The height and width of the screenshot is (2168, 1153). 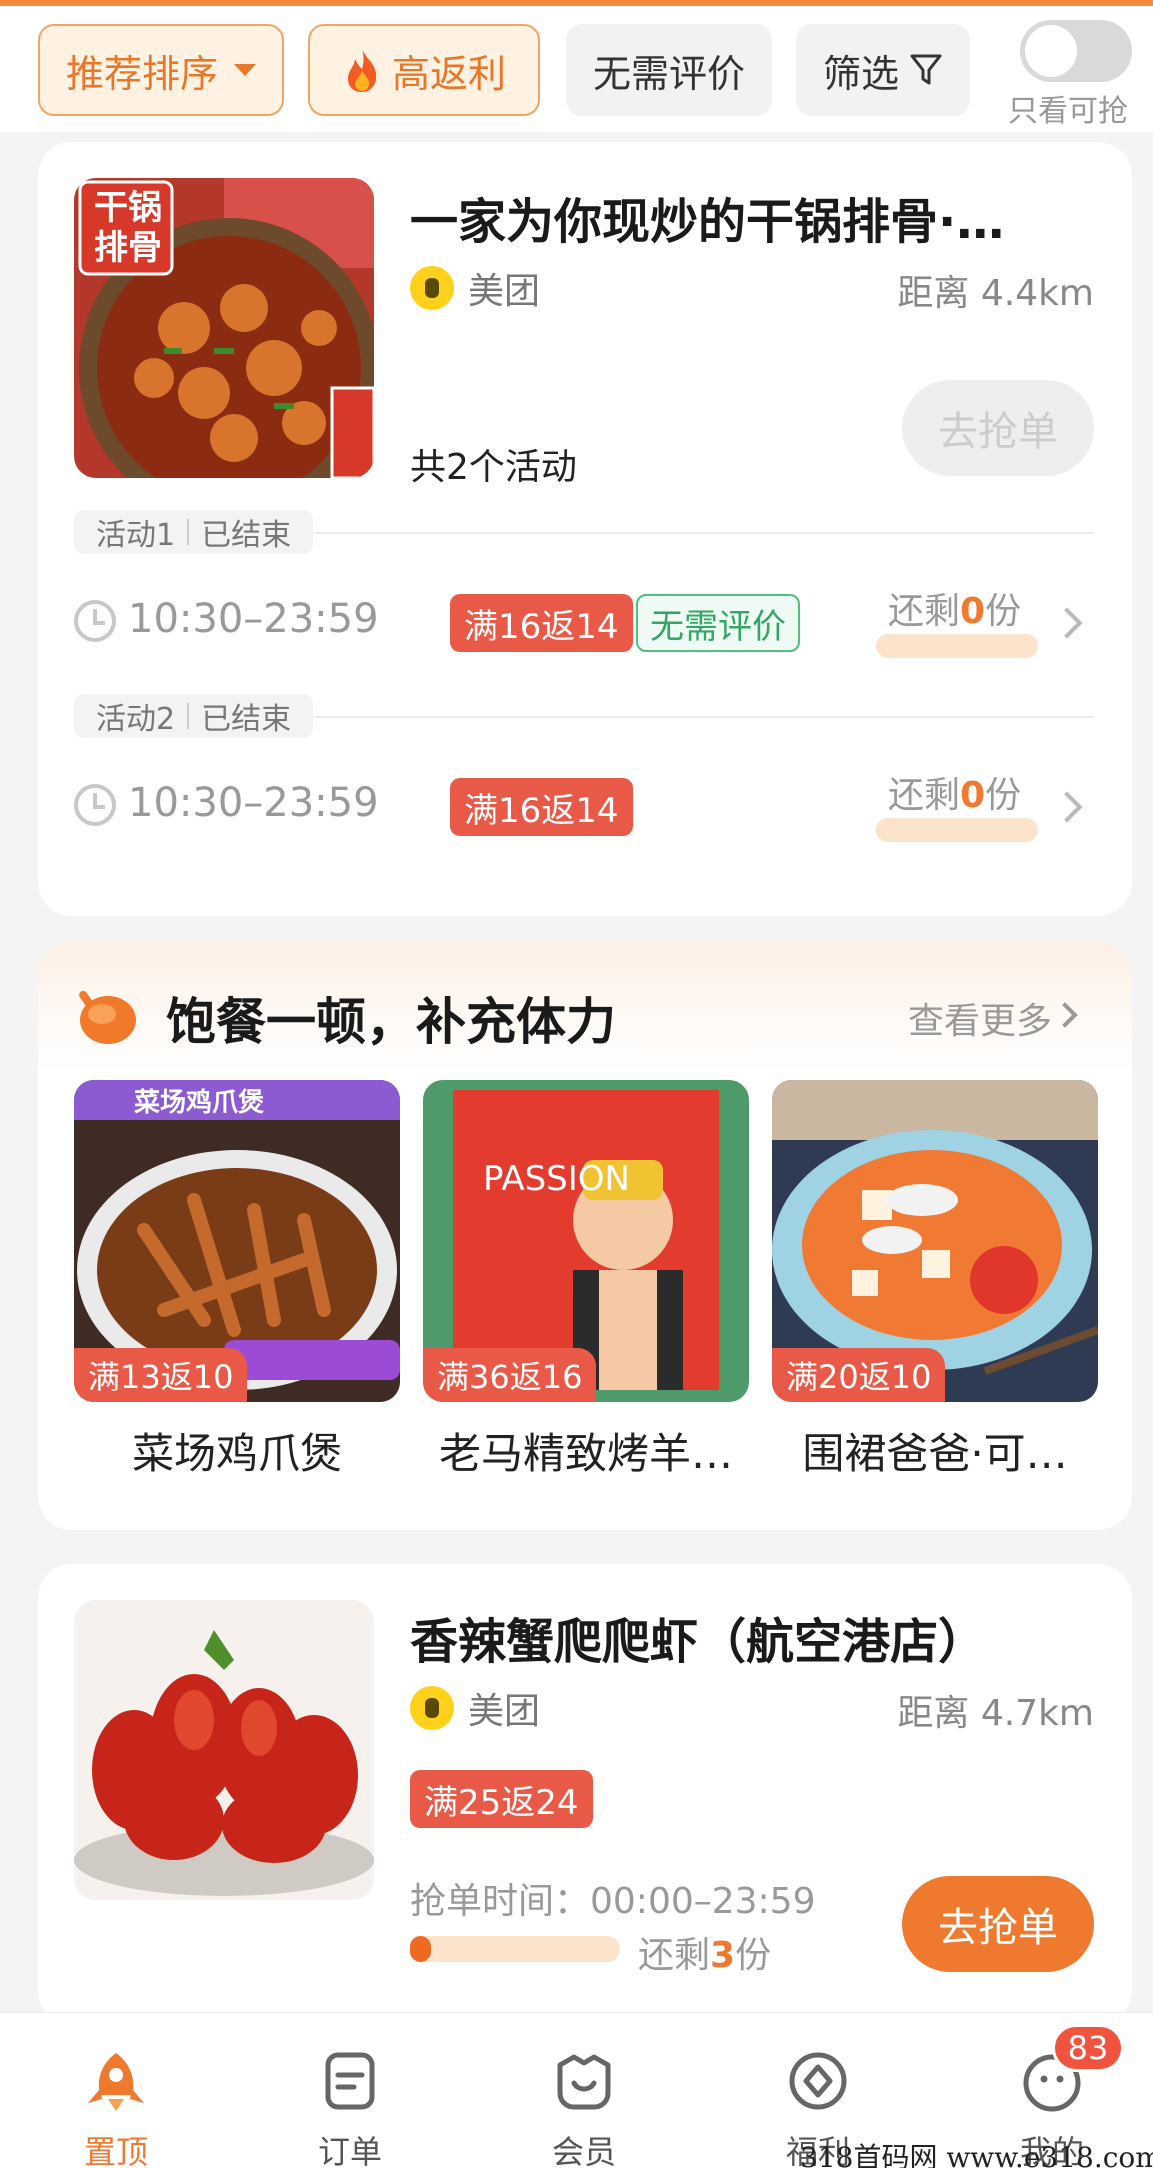 What do you see at coordinates (584, 2082) in the screenshot?
I see `member-icon` at bounding box center [584, 2082].